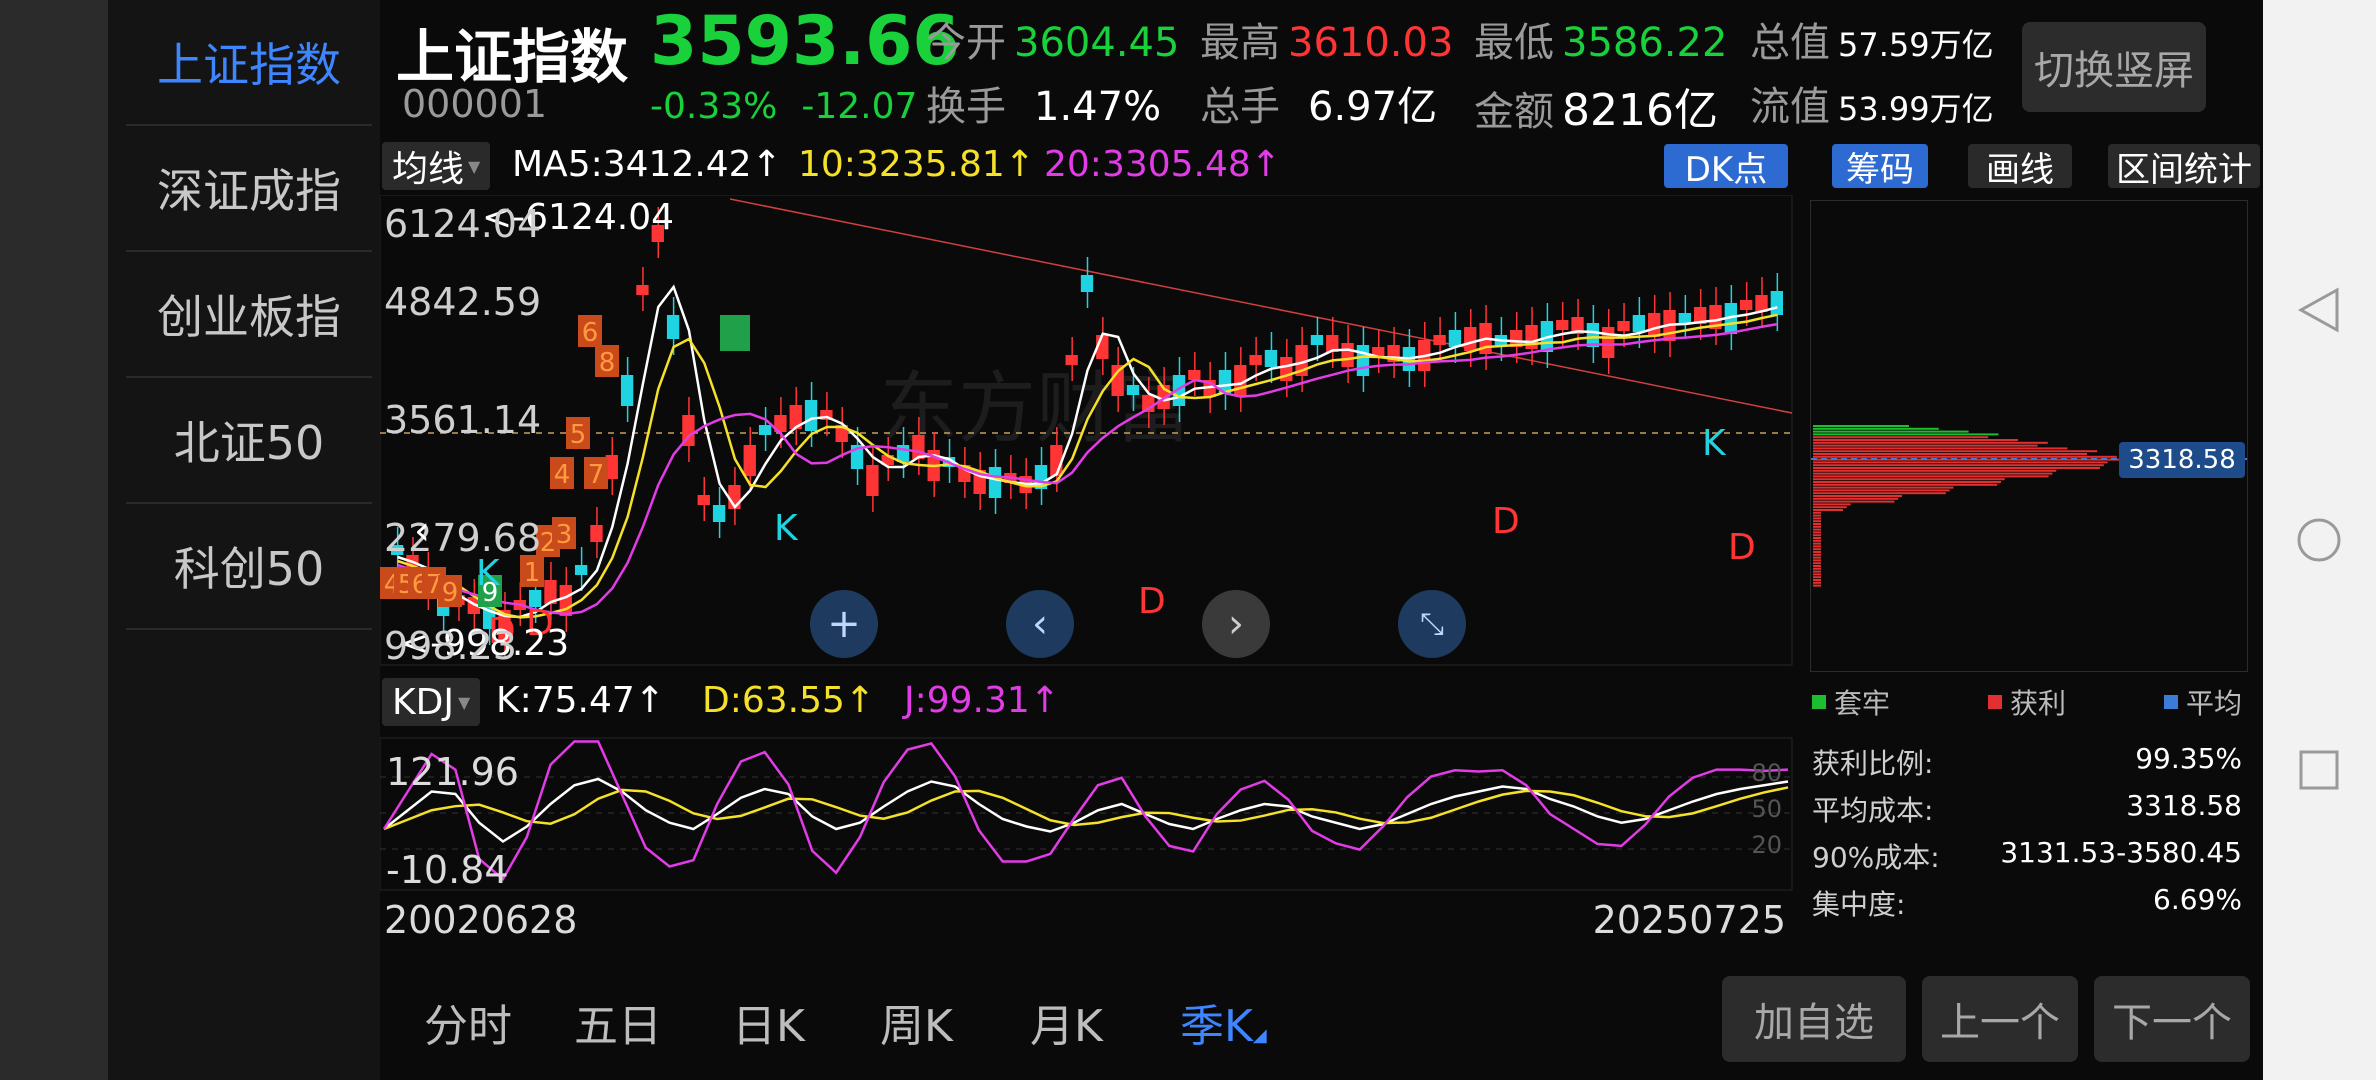 This screenshot has height=1080, width=2376. What do you see at coordinates (249, 63) in the screenshot?
I see `sidebar-item-sse-composite: 上证指数` at bounding box center [249, 63].